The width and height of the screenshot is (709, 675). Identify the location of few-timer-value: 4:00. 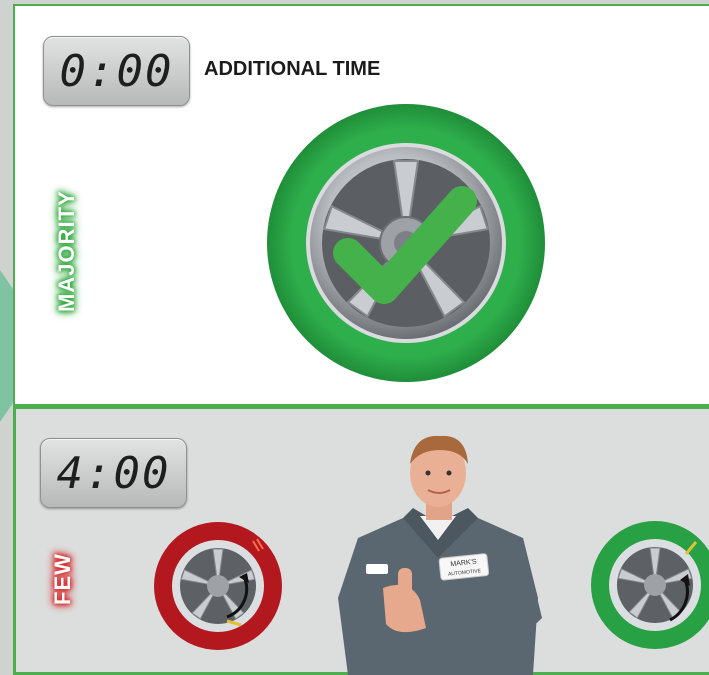
(113, 473).